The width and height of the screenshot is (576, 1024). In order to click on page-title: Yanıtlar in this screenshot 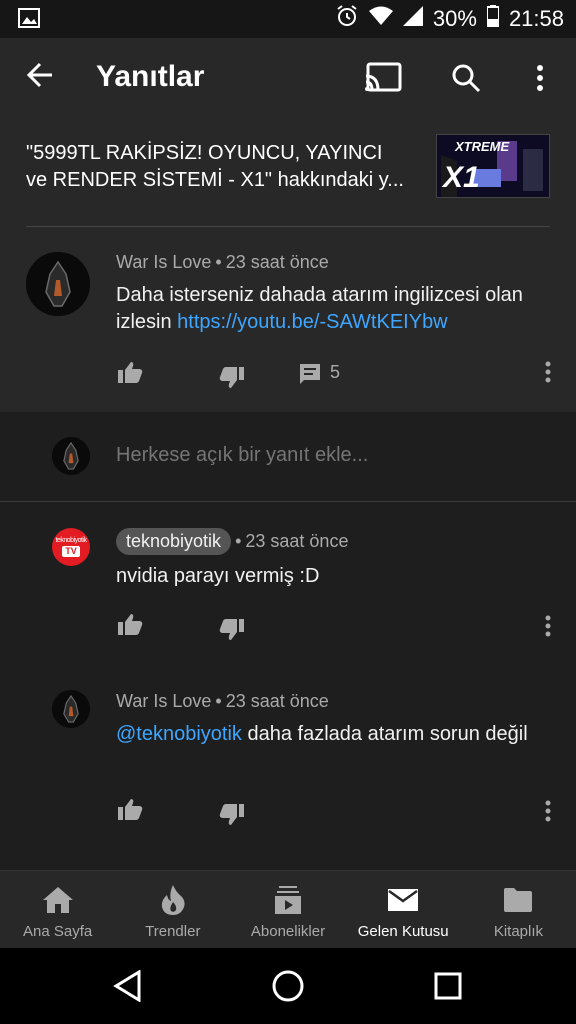, I will do `click(150, 76)`.